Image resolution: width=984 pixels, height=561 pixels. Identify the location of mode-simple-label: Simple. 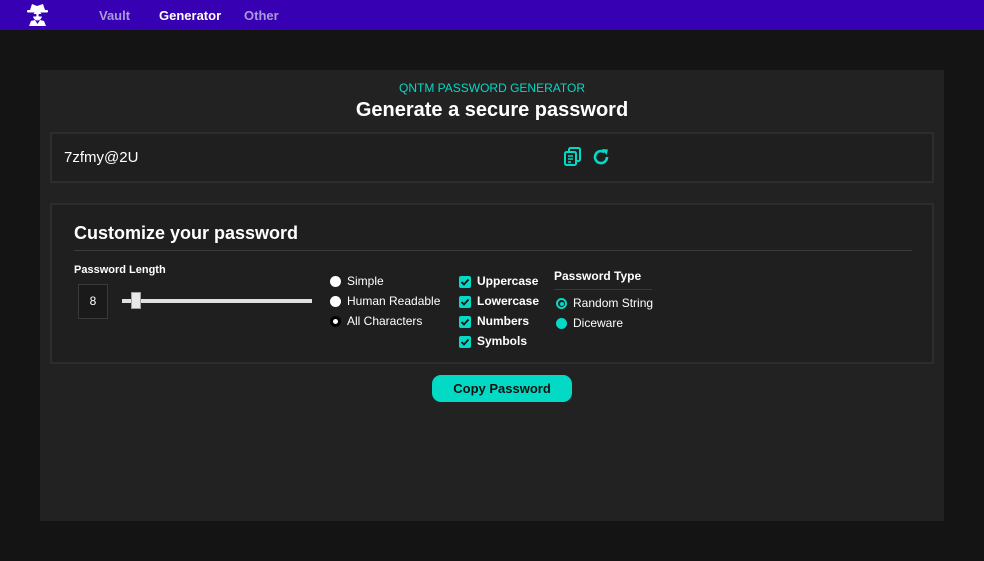
(365, 281).